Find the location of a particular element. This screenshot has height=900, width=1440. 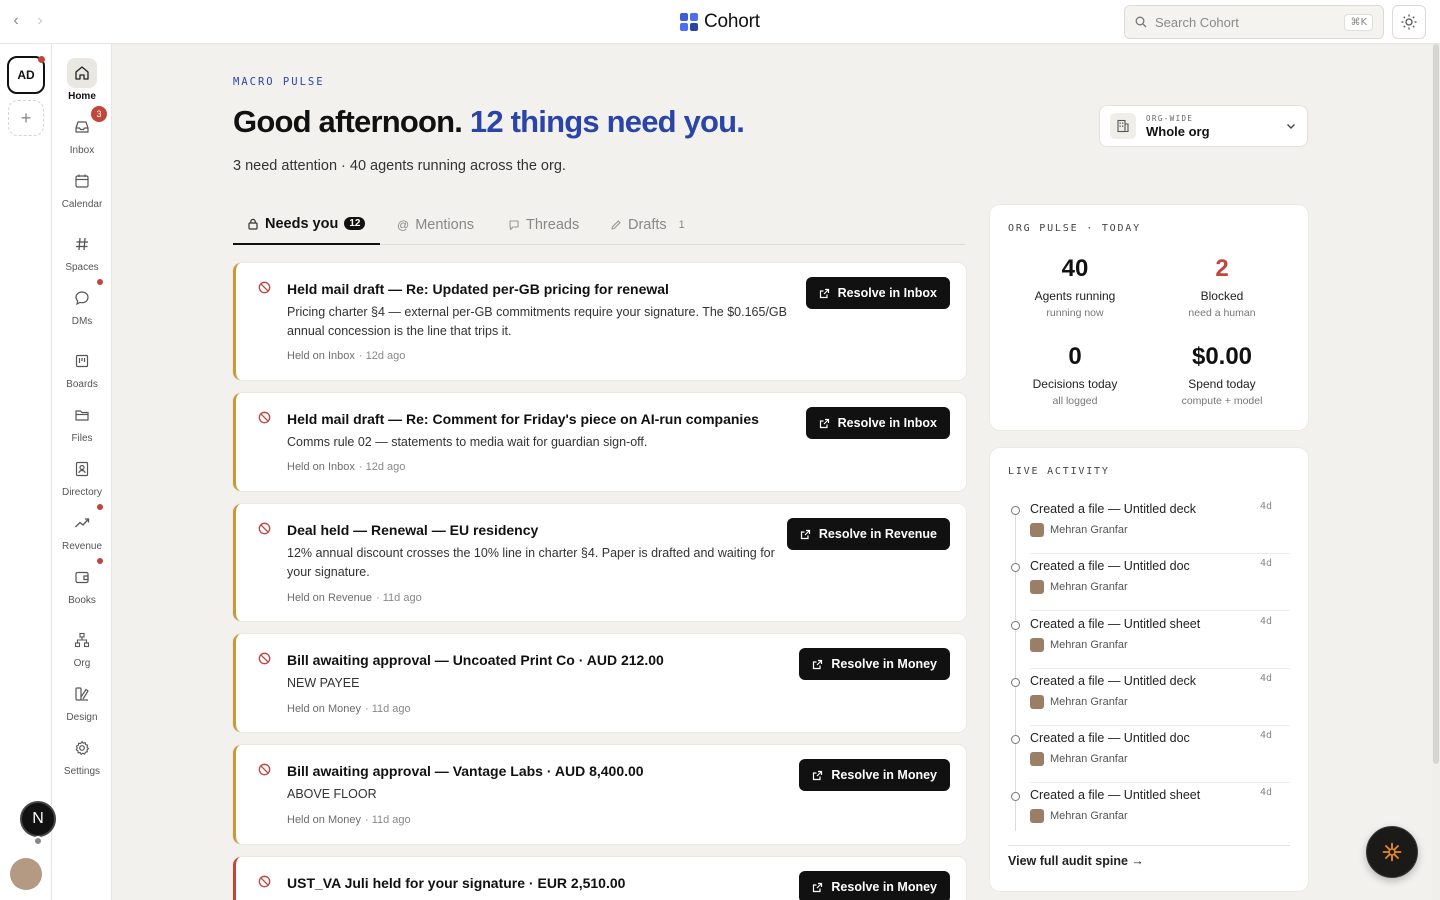

nav-item-inbox: 3 Inbox is located at coordinates (82, 134).